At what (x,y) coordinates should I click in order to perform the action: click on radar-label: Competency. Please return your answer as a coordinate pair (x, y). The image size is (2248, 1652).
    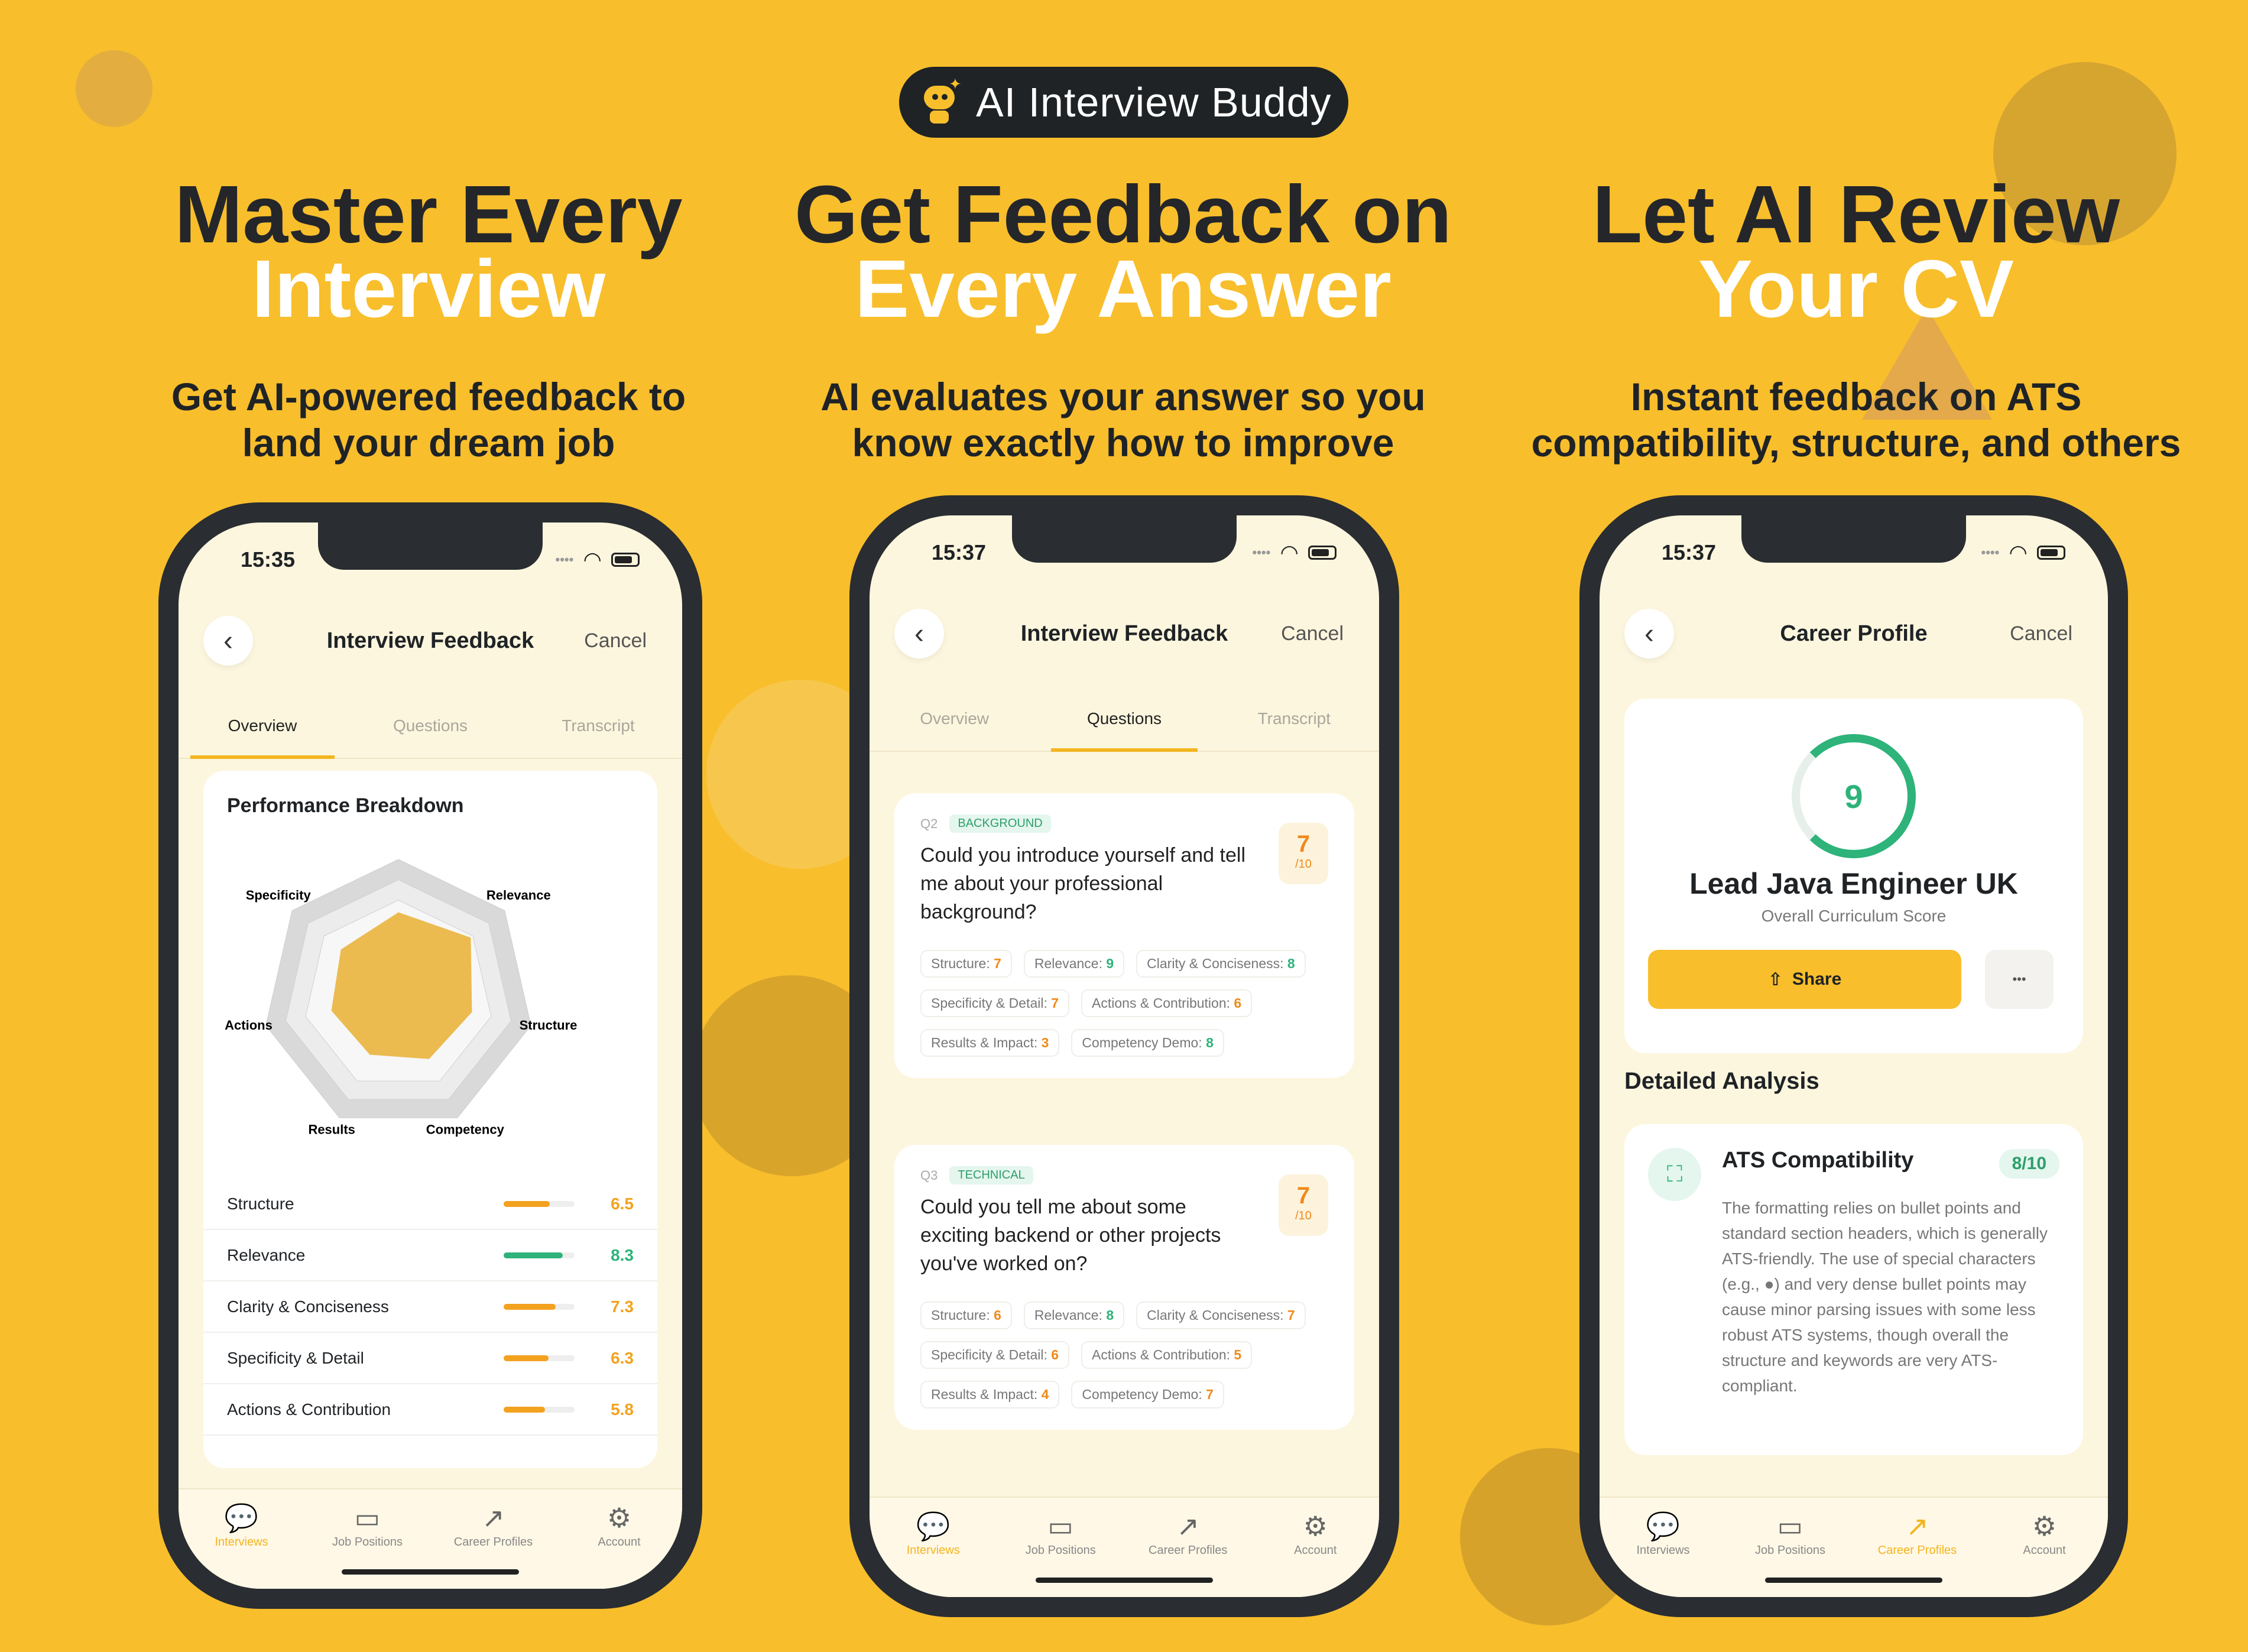
    Looking at the image, I should click on (465, 1129).